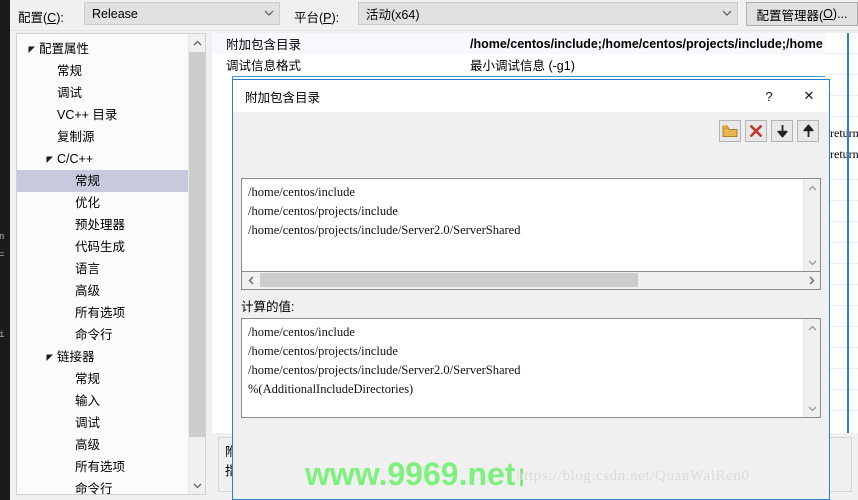 Image resolution: width=858 pixels, height=500 pixels. I want to click on configuration-value: Release, so click(115, 13).